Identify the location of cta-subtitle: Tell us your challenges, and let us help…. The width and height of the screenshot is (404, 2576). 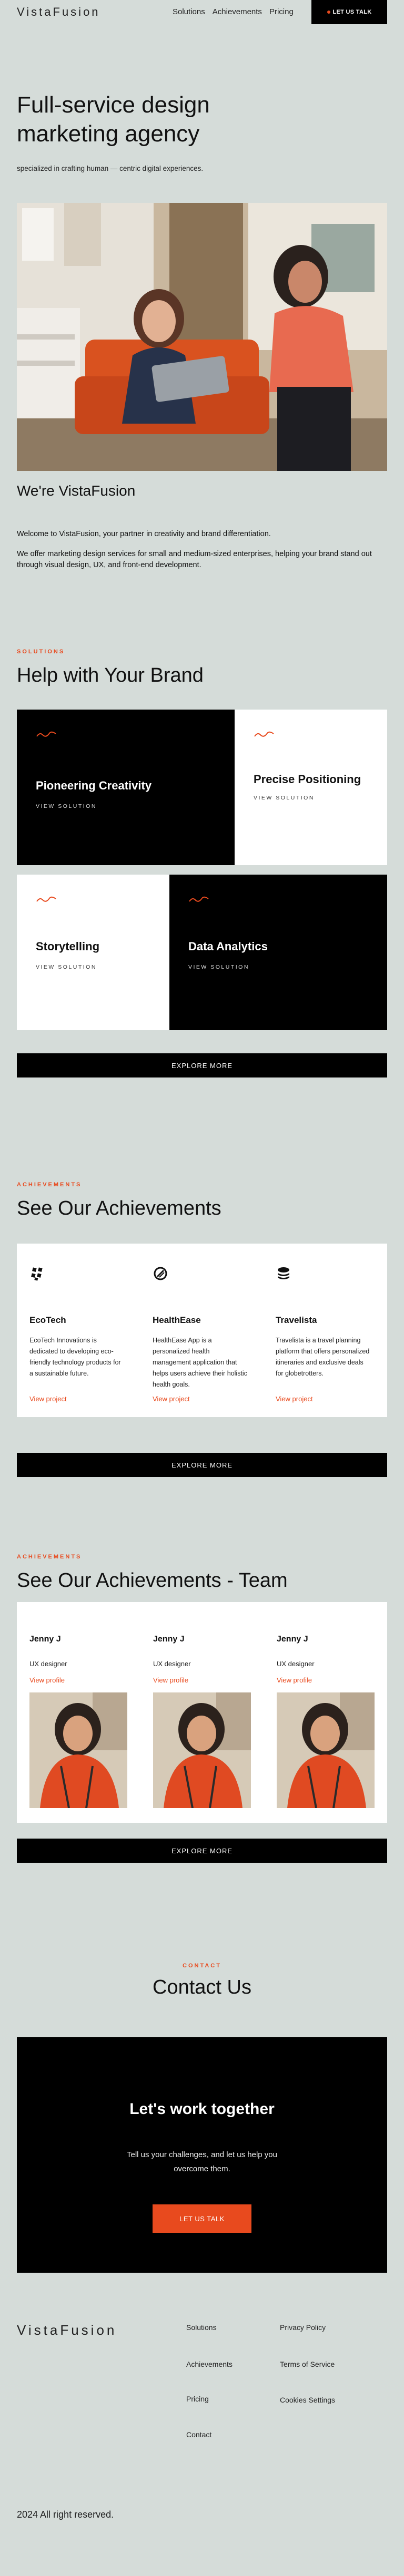
(201, 2161).